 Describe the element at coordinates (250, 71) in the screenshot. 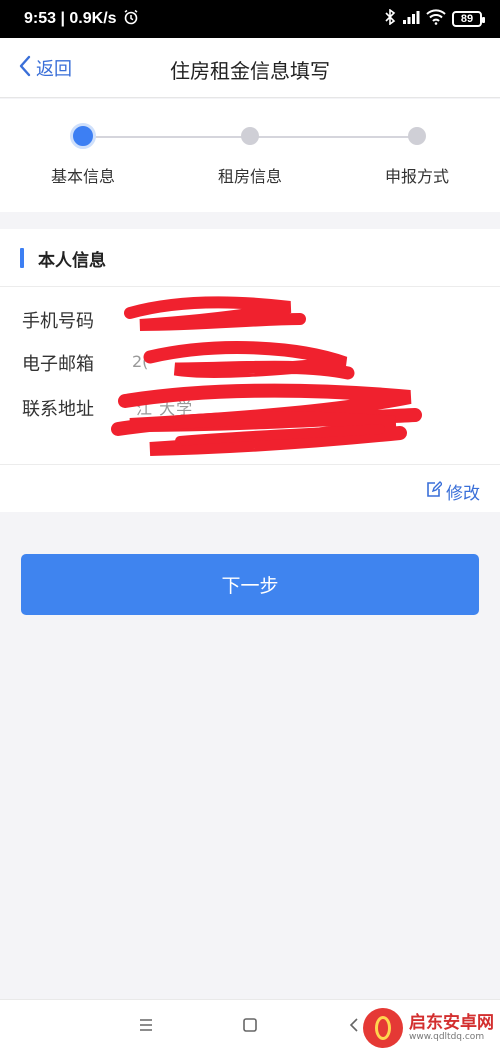

I see `page-title: 住房租金信息填写` at that location.